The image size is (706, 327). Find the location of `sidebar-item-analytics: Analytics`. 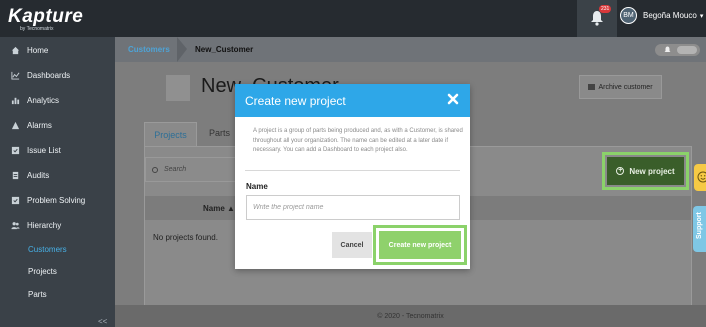

sidebar-item-analytics: Analytics is located at coordinates (57, 100).